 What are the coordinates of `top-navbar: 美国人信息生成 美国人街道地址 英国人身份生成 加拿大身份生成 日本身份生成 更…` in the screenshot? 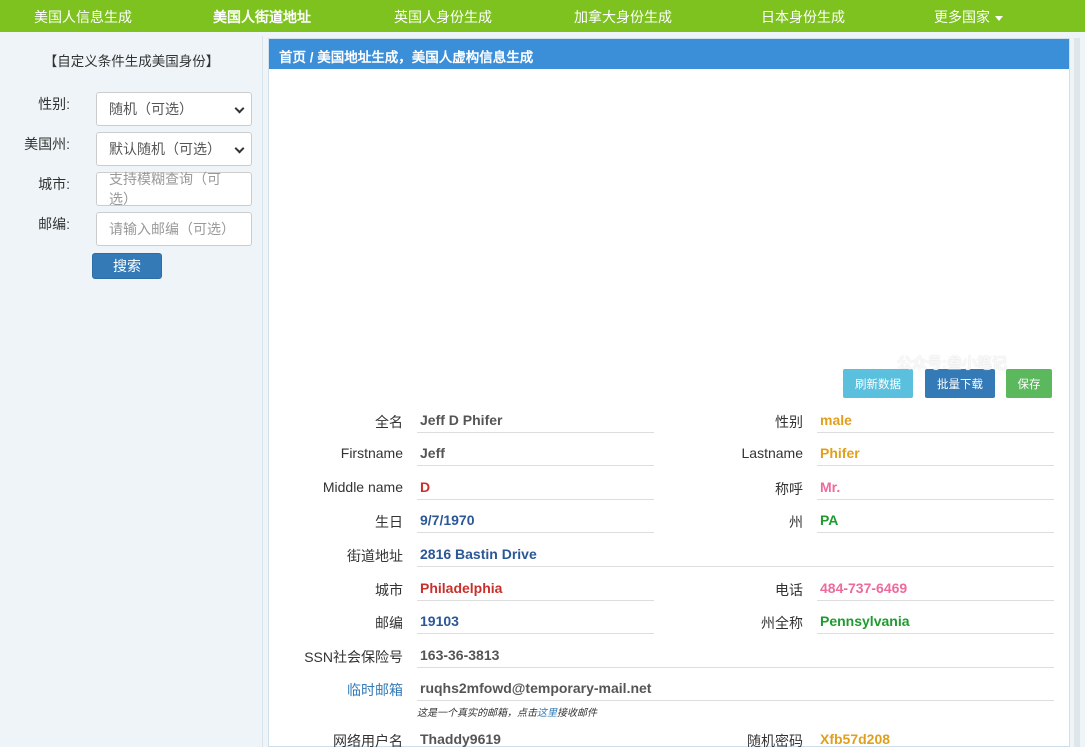 It's located at (542, 16).